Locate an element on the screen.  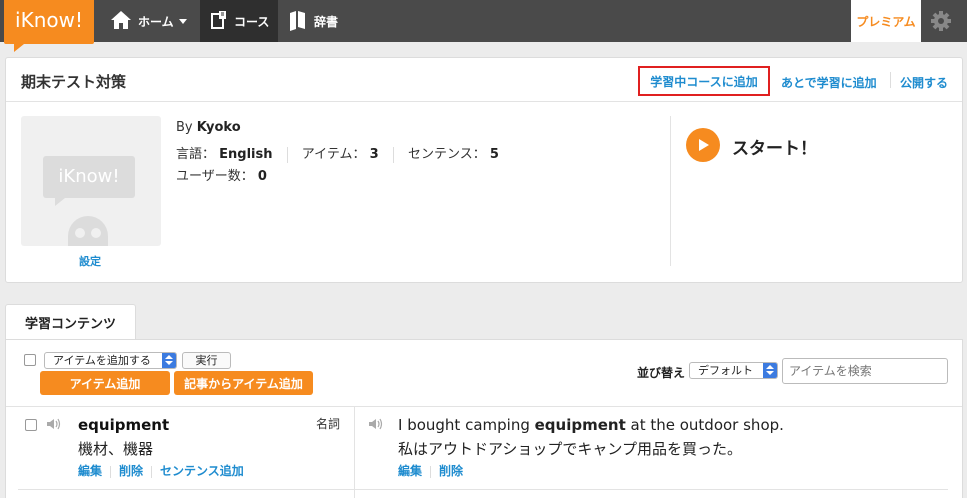
items-count: 3 is located at coordinates (374, 154).